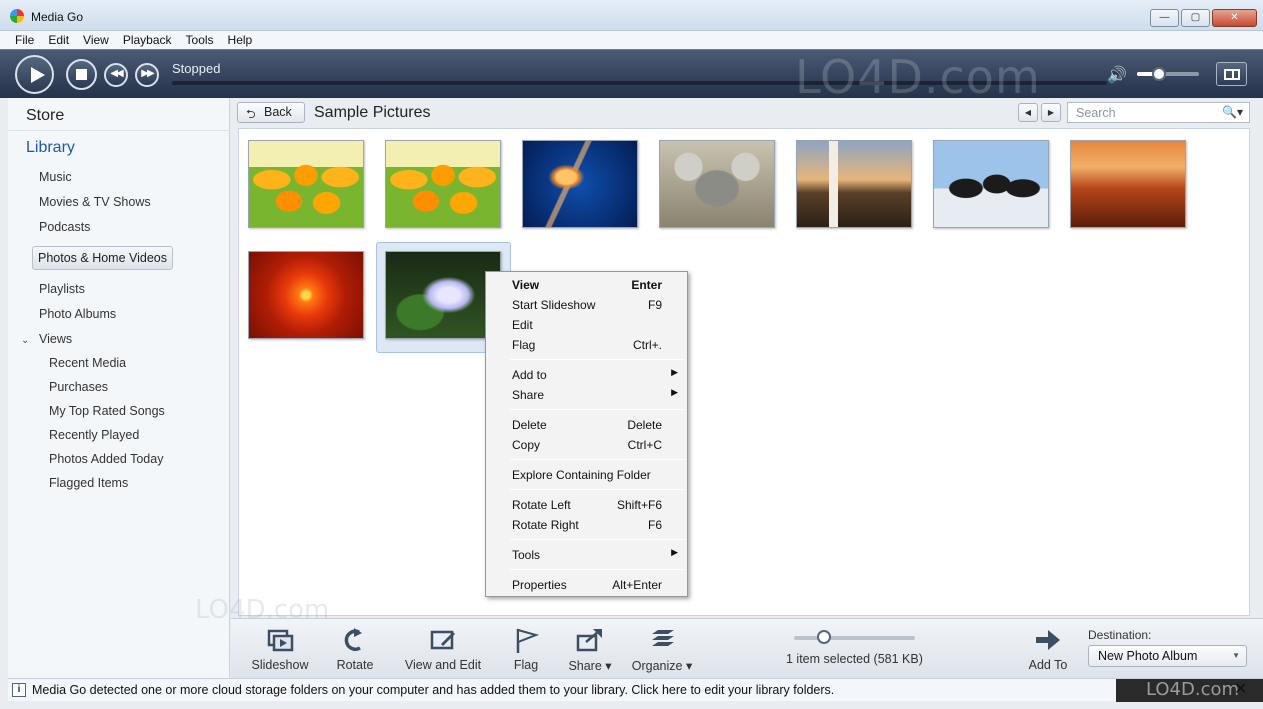 This screenshot has width=1263, height=709. Describe the element at coordinates (442, 640) in the screenshot. I see `view-edit-icon` at that location.